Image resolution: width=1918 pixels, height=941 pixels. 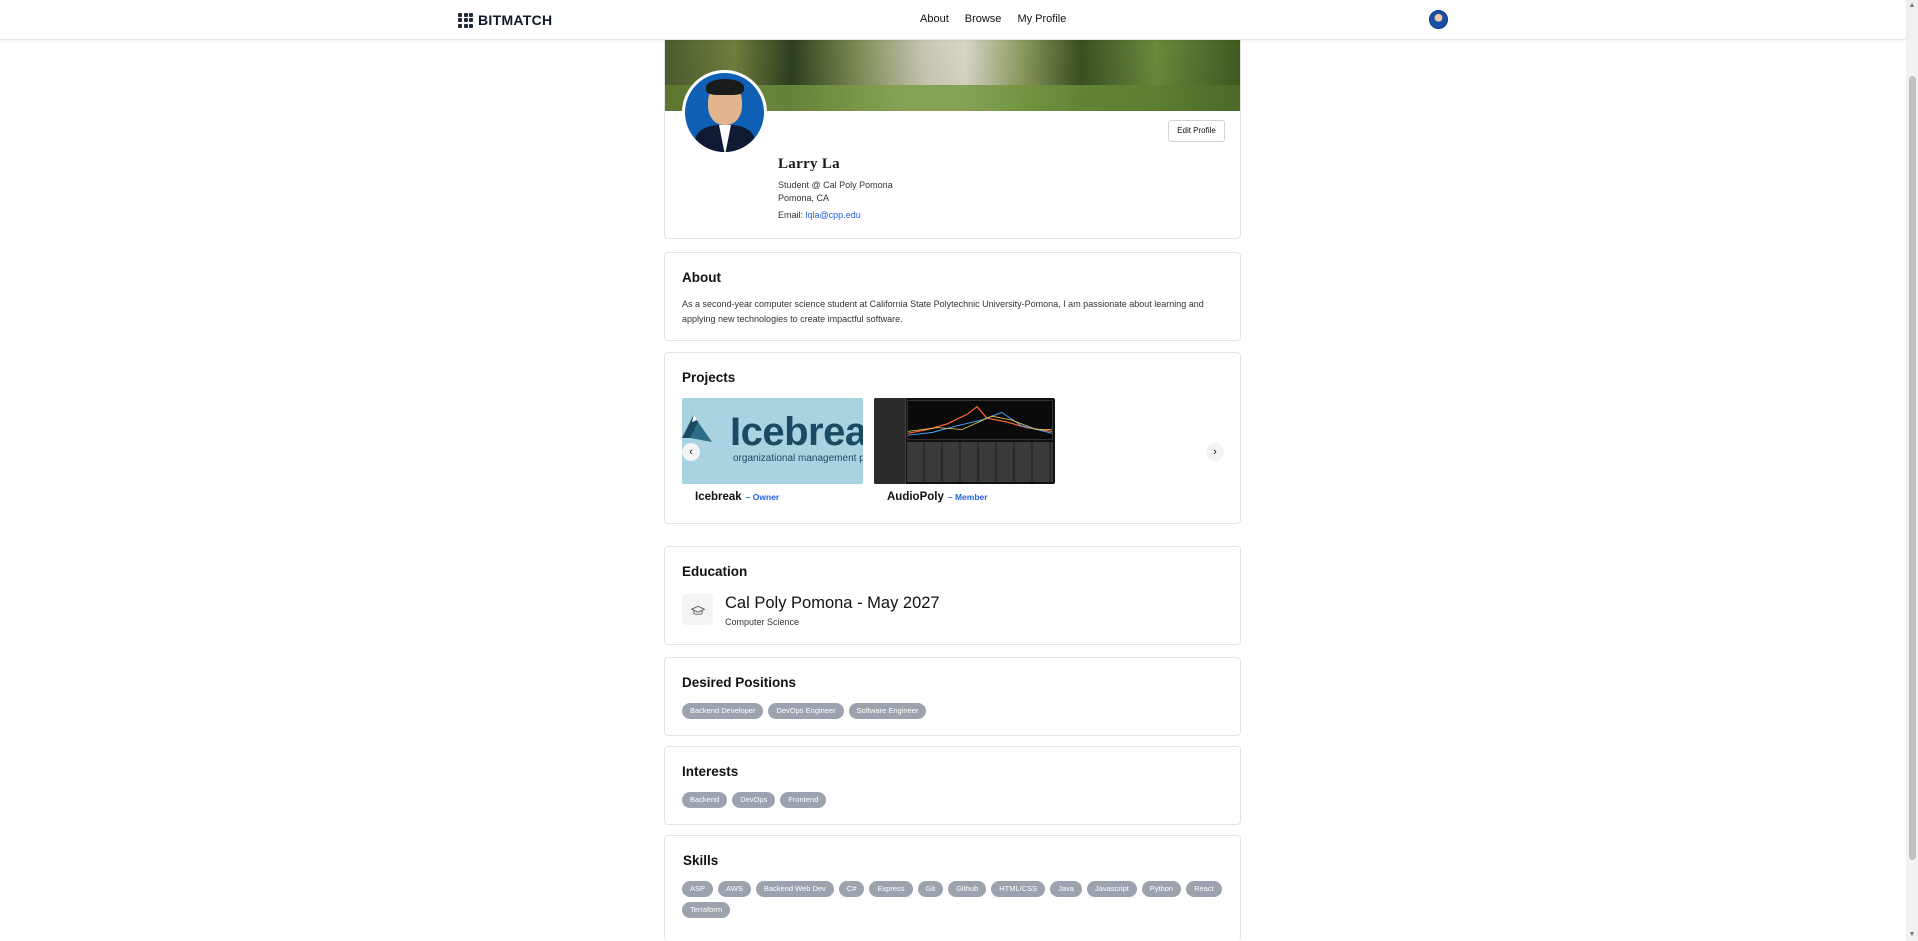 What do you see at coordinates (887, 711) in the screenshot?
I see `position-tag: Software Engineer` at bounding box center [887, 711].